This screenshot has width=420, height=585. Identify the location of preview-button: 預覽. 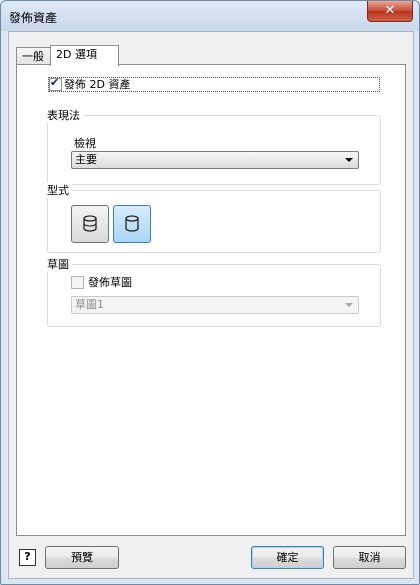
(82, 557).